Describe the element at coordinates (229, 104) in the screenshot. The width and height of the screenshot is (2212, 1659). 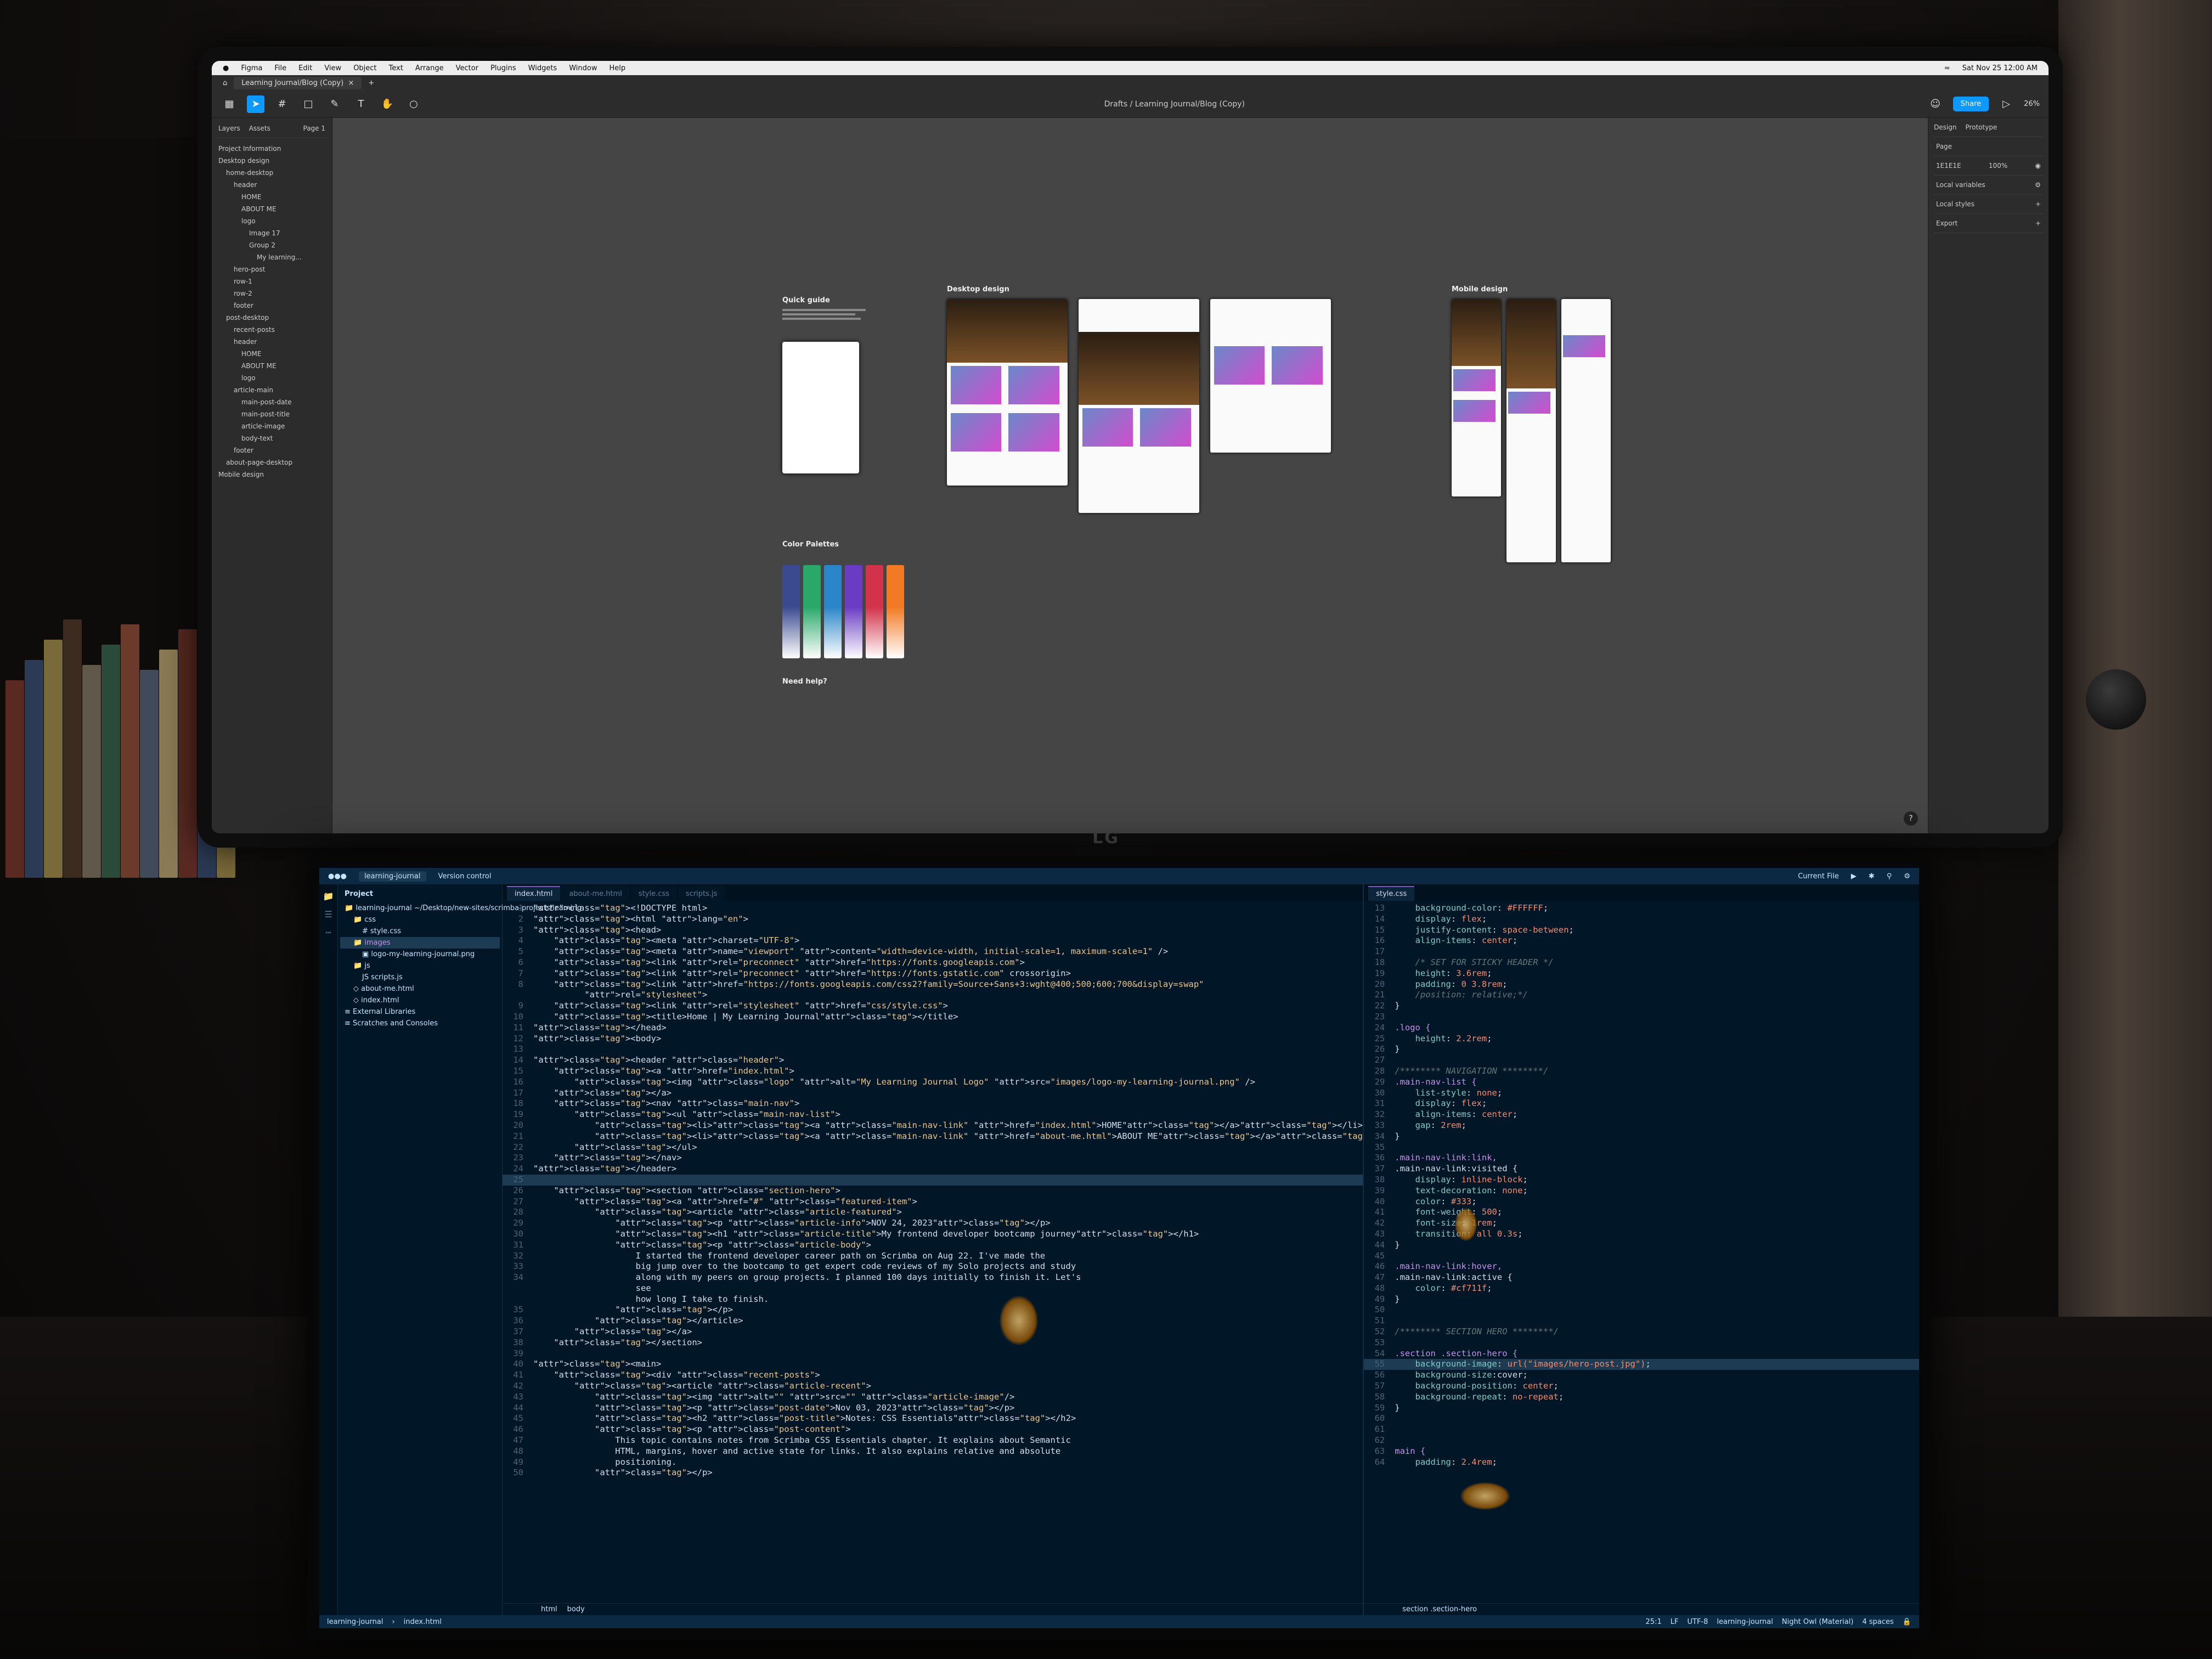
I see `main-menu-icon: ▦` at that location.